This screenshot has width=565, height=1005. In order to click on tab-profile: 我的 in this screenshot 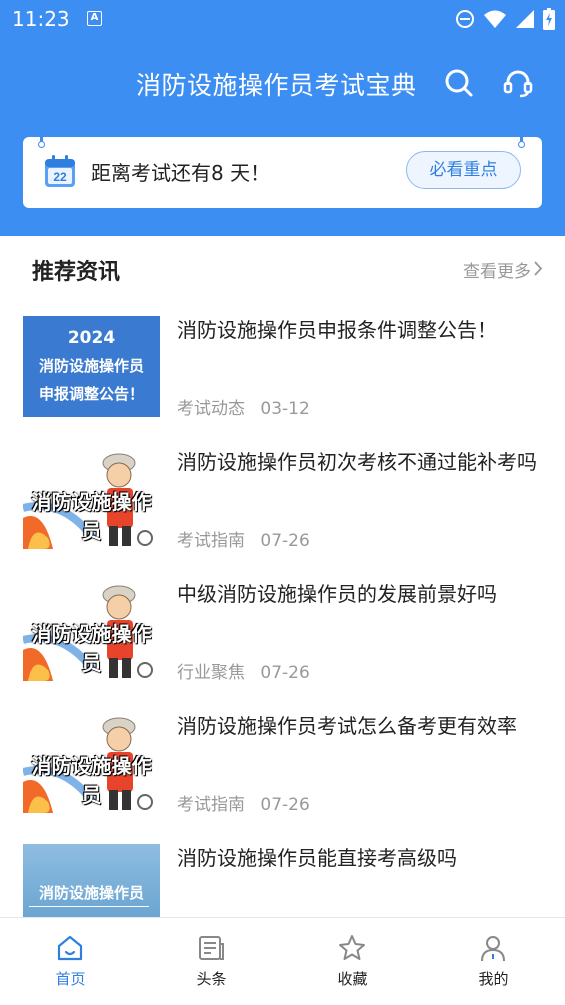, I will do `click(493, 961)`.